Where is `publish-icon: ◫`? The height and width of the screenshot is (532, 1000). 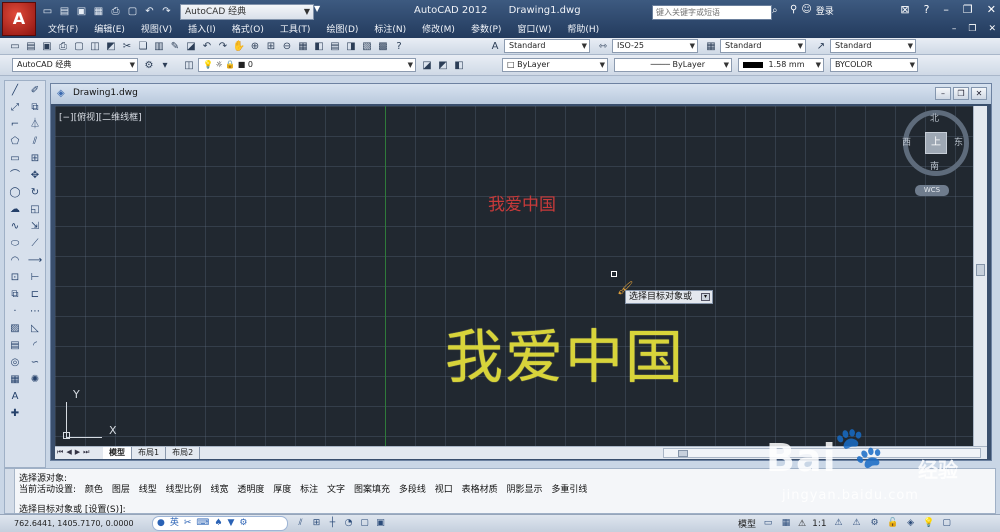 publish-icon: ◫ is located at coordinates (95, 46).